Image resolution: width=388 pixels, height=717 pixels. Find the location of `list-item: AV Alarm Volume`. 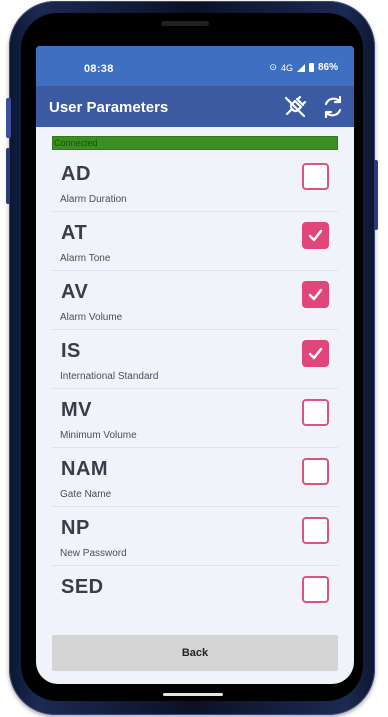

list-item: AV Alarm Volume is located at coordinates (195, 300).